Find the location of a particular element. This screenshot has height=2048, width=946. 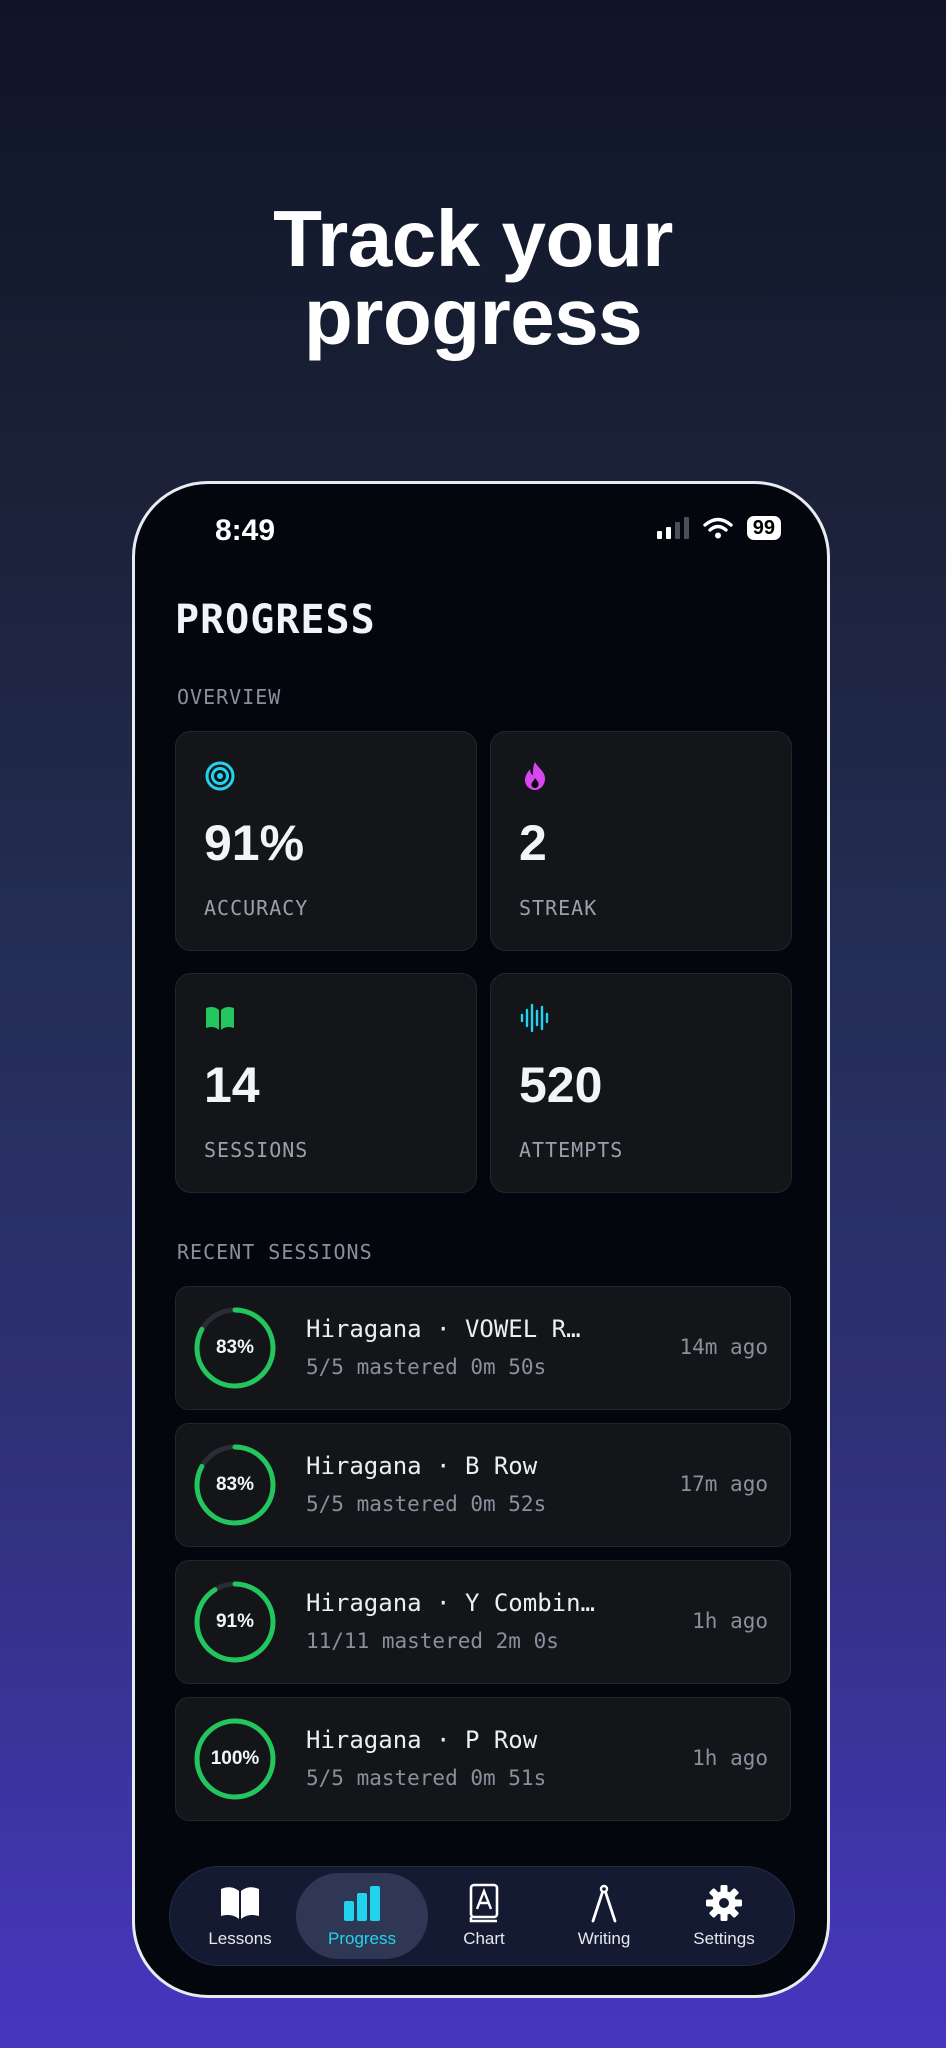

streak-value: 2 is located at coordinates (533, 843).